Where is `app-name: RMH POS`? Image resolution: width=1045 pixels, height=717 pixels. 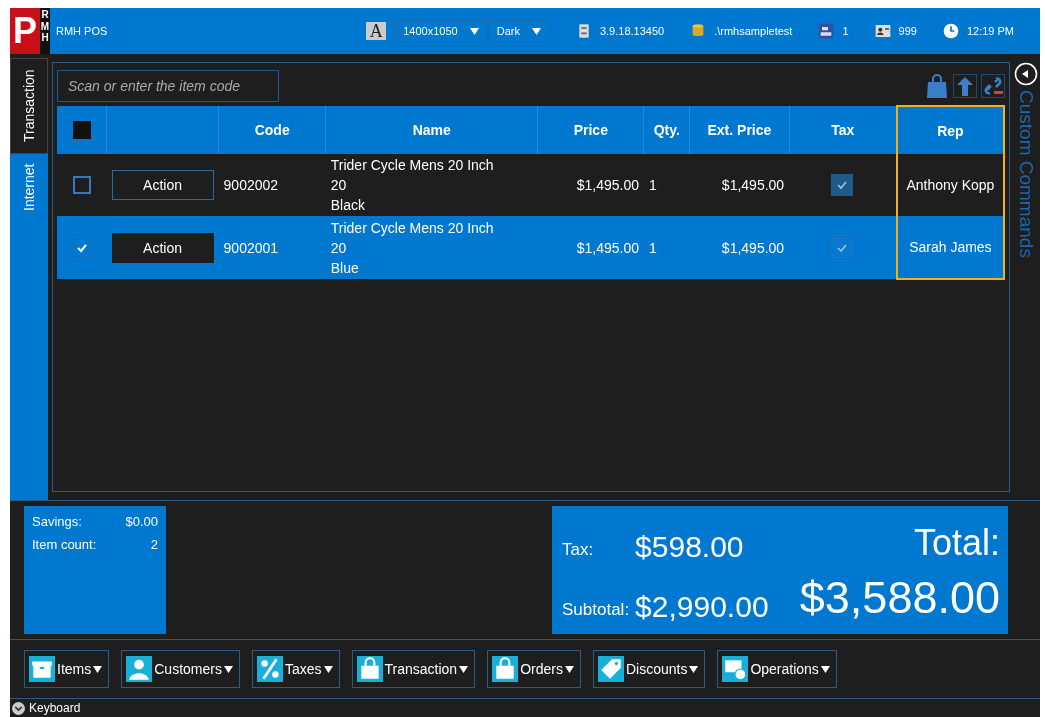 app-name: RMH POS is located at coordinates (82, 31).